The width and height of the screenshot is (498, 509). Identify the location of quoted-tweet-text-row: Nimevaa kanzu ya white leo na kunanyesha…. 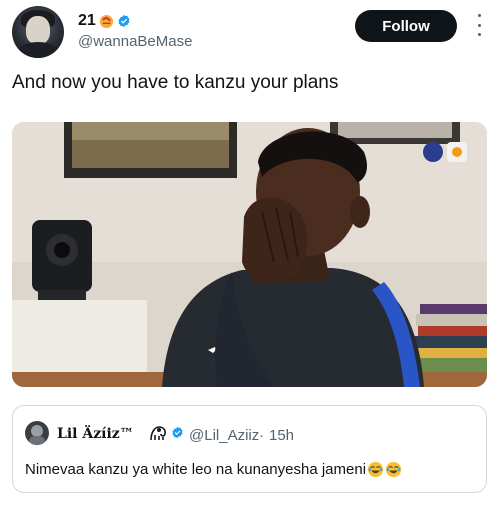
(213, 469).